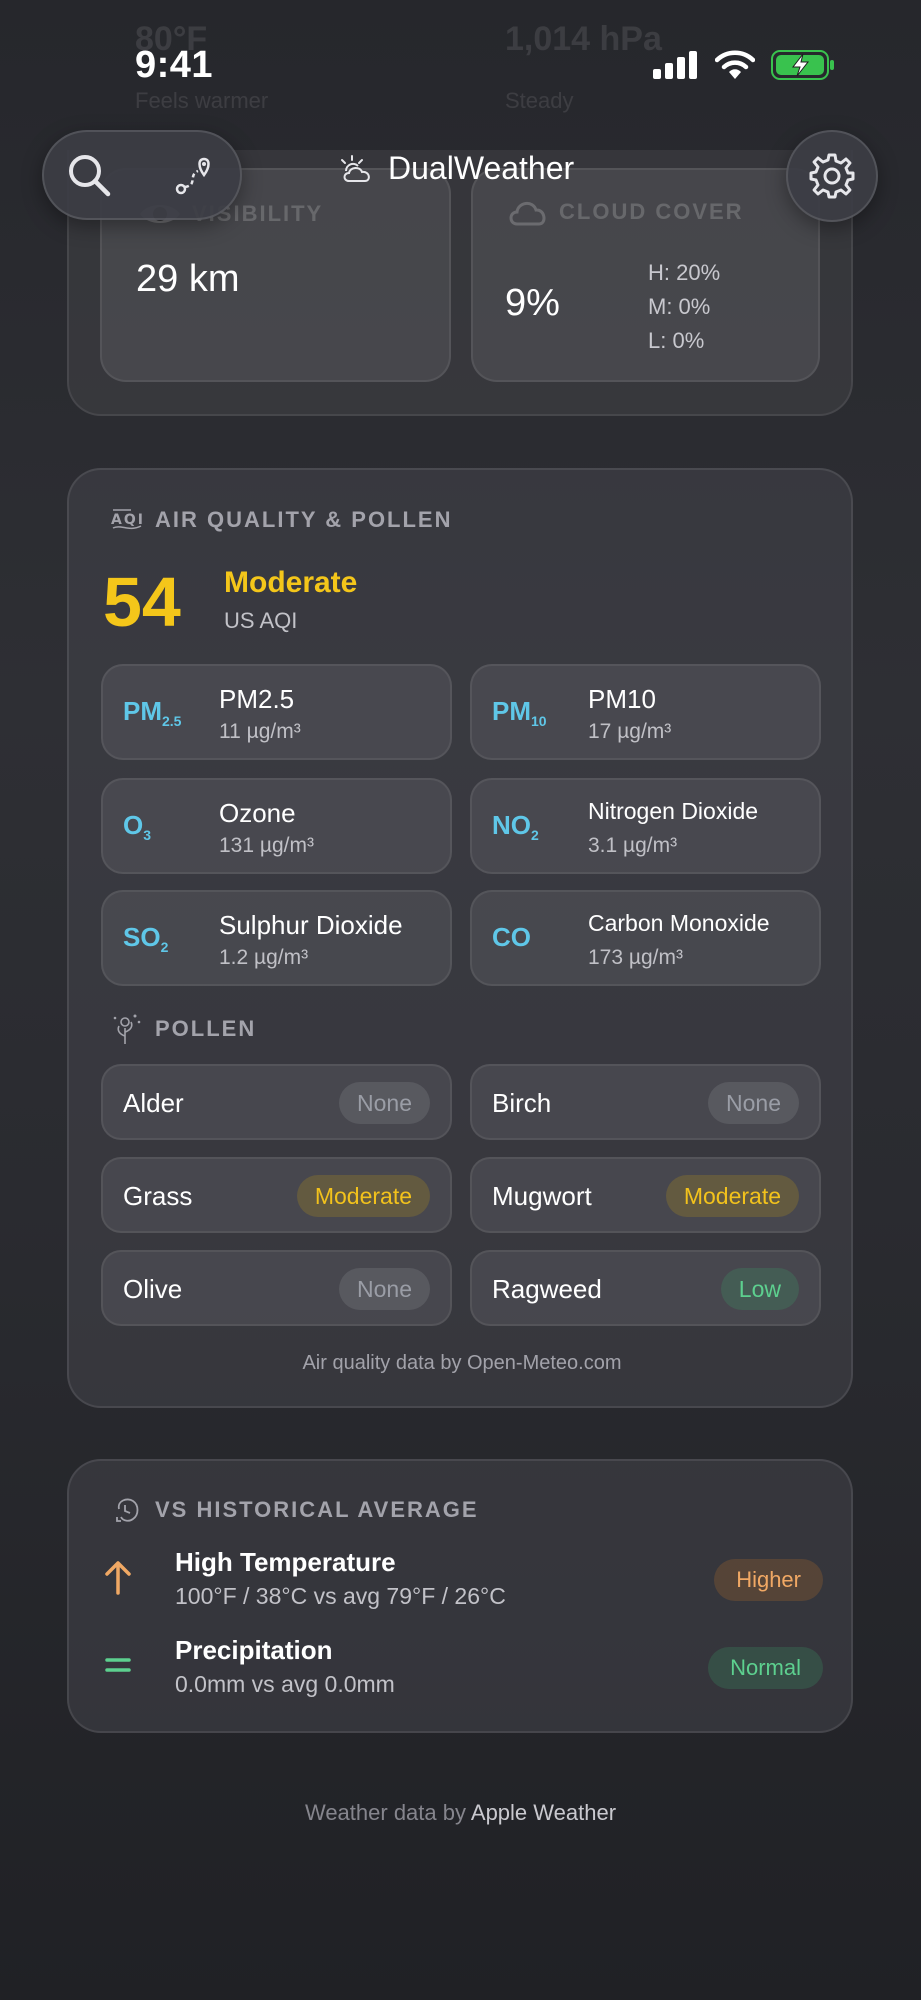  What do you see at coordinates (645, 826) in the screenshot?
I see `pollutant-tile-no2: NO2 Nitrogen Dioxide 3.1 µg/m³` at bounding box center [645, 826].